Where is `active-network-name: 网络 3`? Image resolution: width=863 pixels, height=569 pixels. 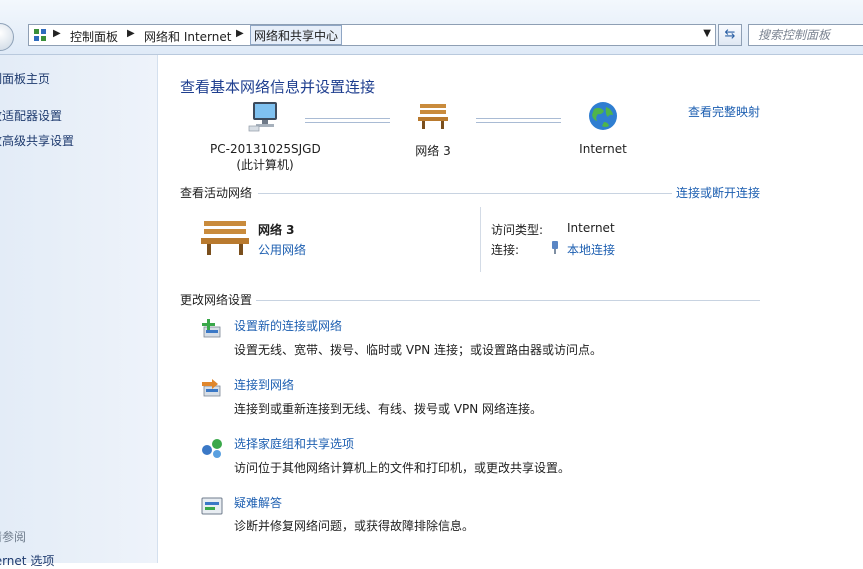 active-network-name: 网络 3 is located at coordinates (276, 230).